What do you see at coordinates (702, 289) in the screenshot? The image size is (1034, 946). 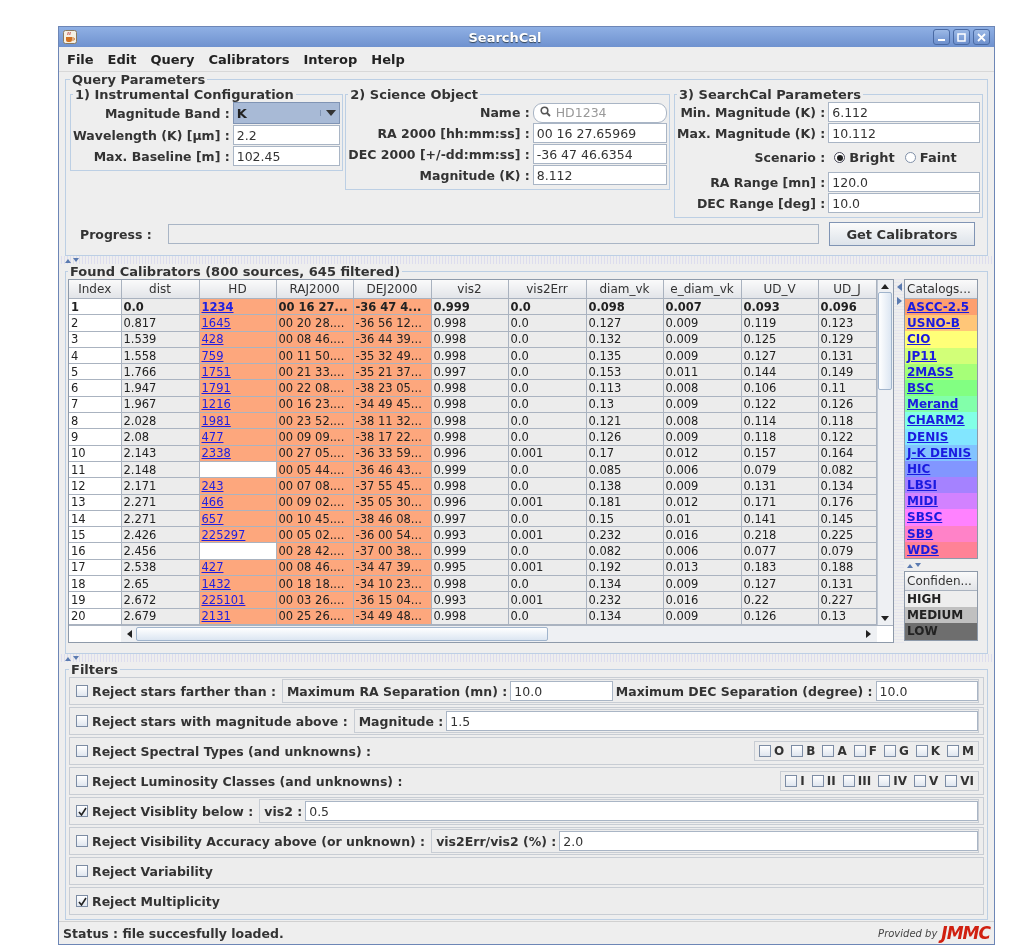 I see `column-header: e_diam_vk` at bounding box center [702, 289].